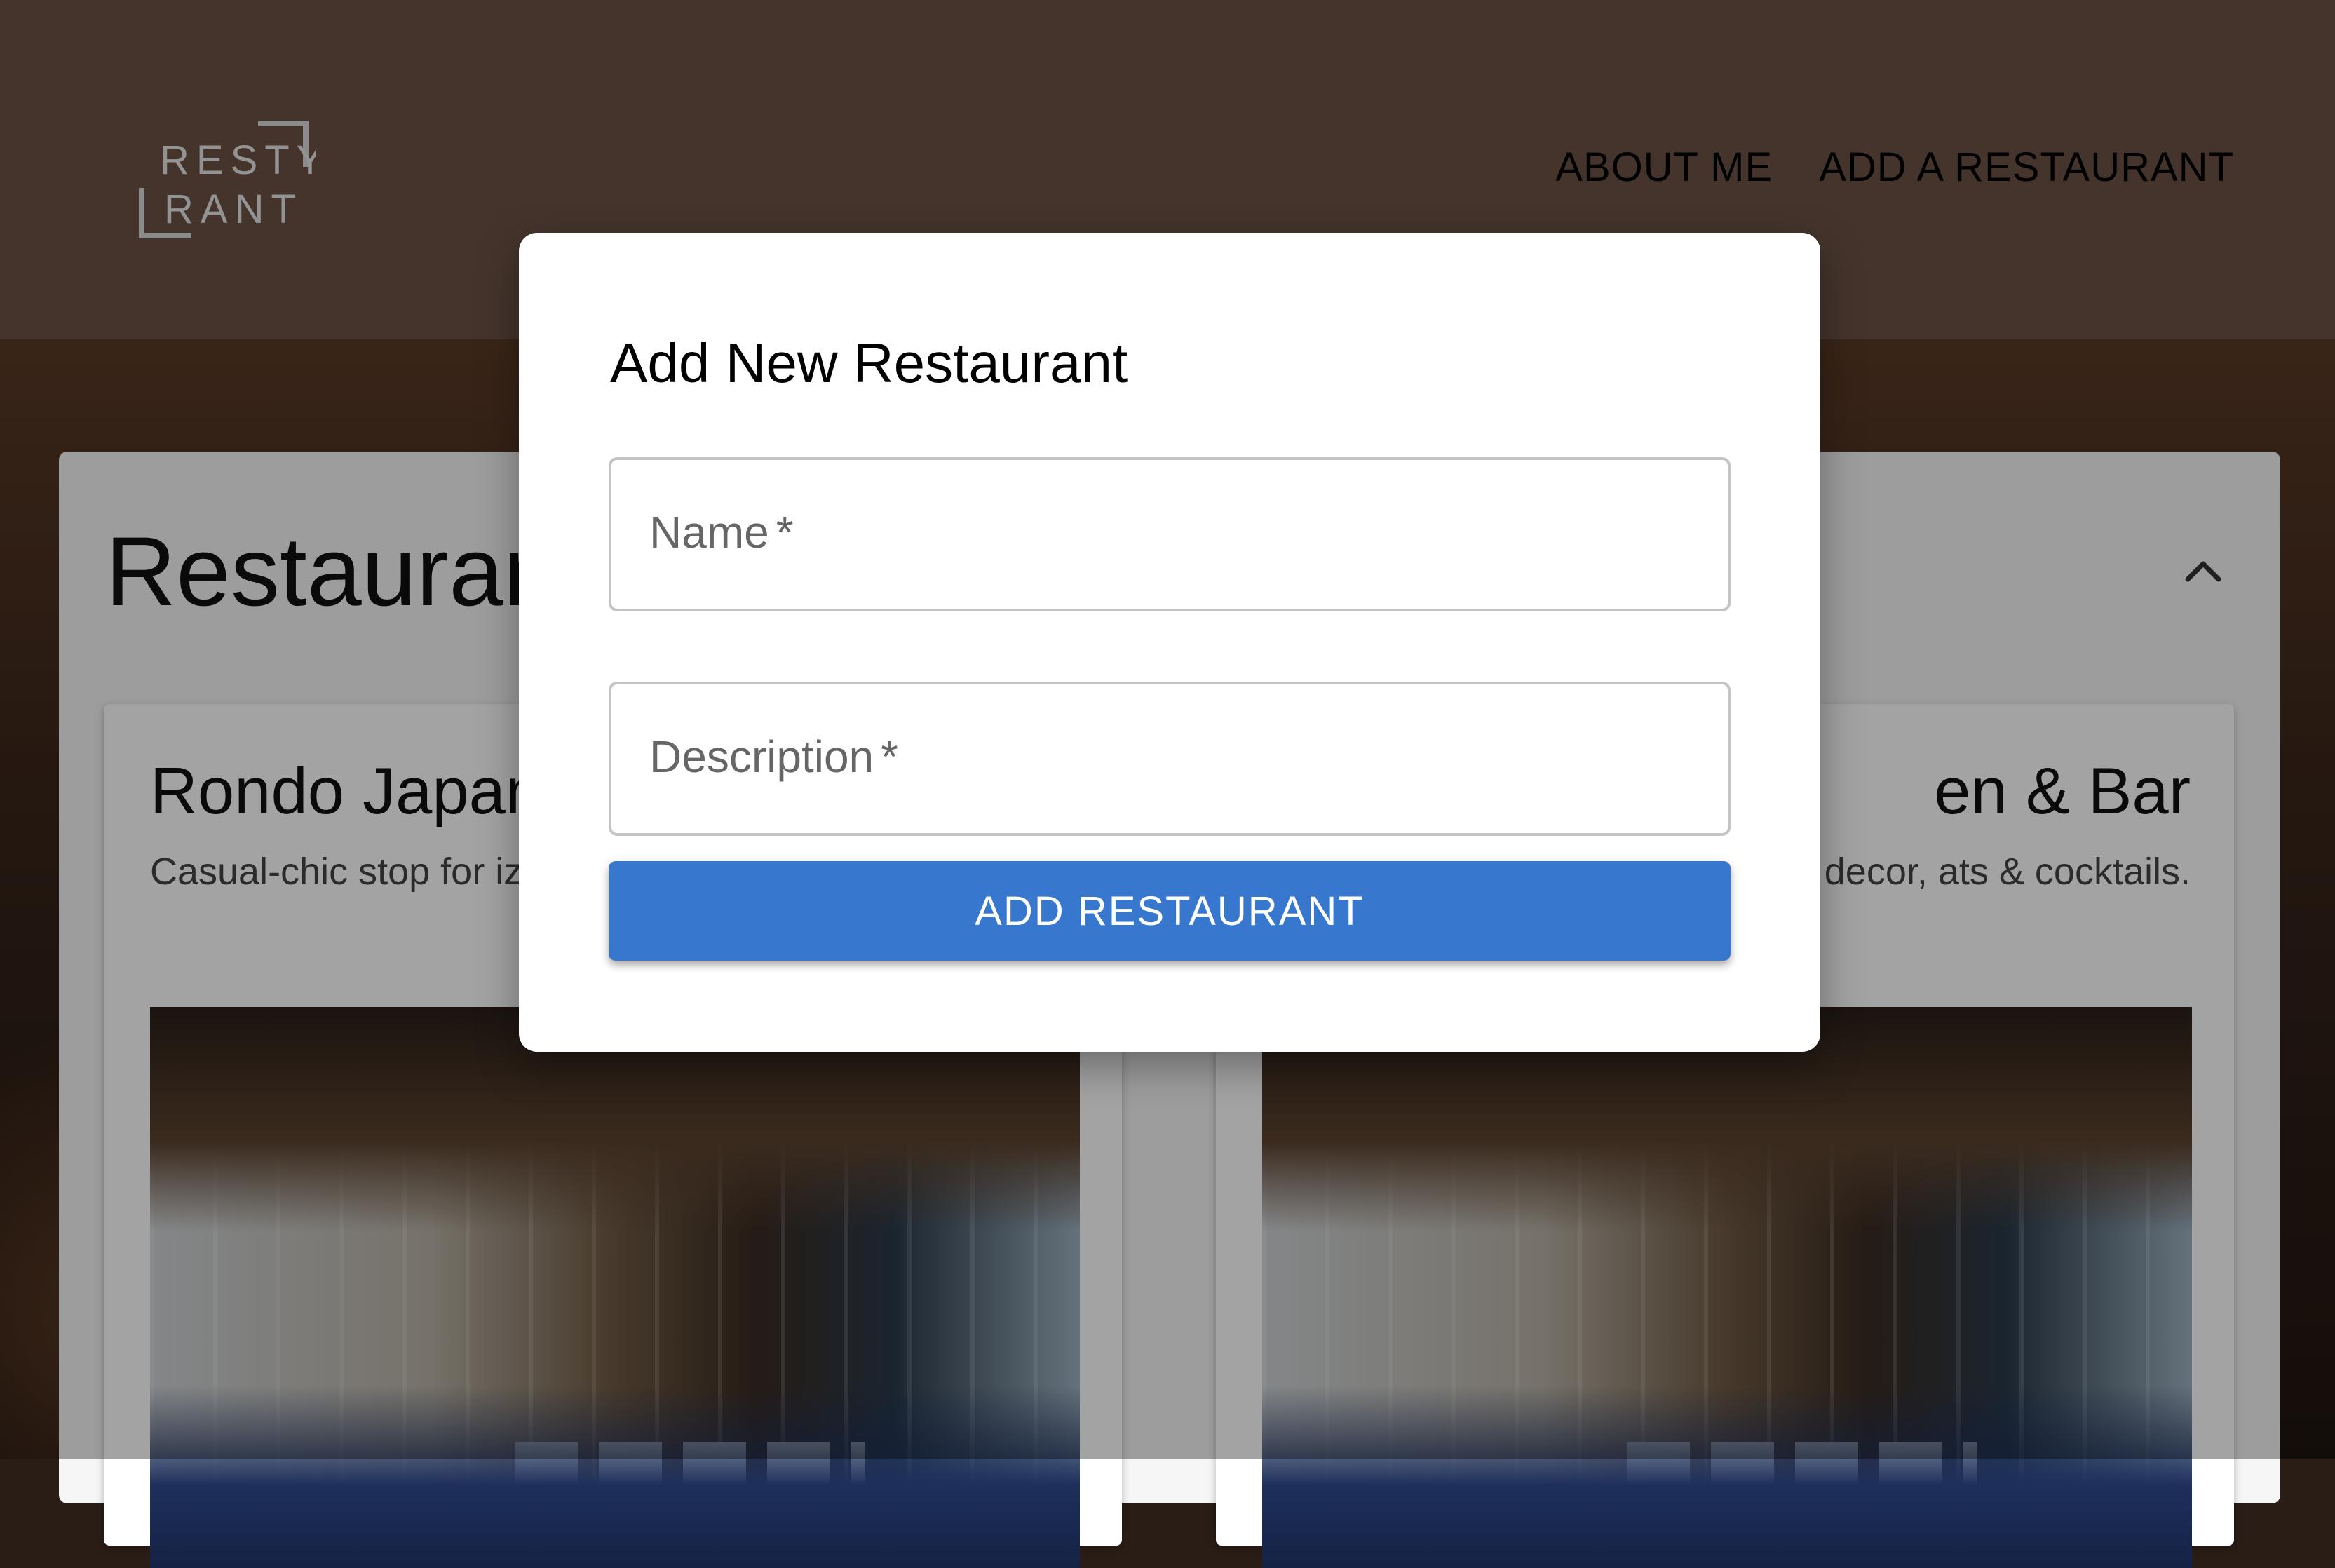 This screenshot has width=2335, height=1568. I want to click on name-field-label: Name *, so click(722, 532).